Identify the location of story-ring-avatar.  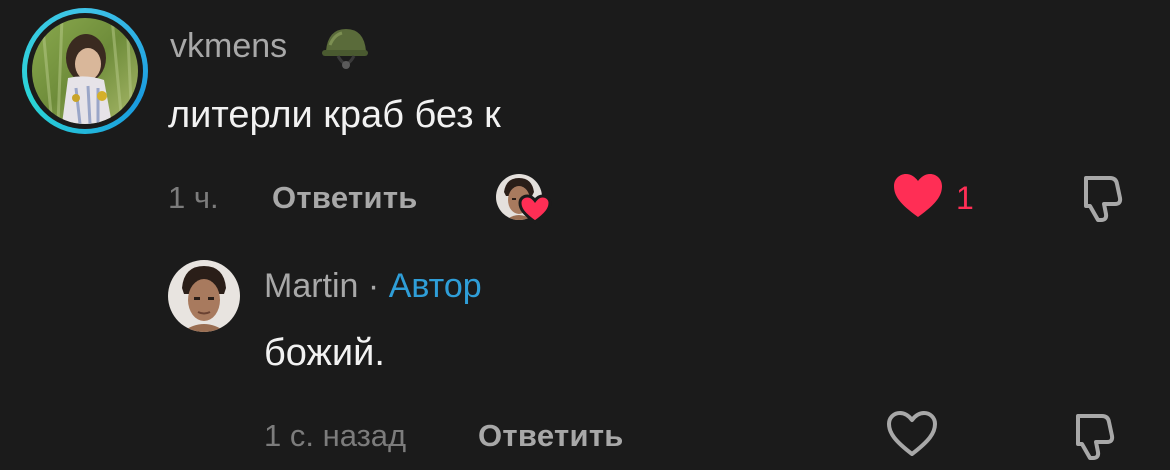
(85, 71).